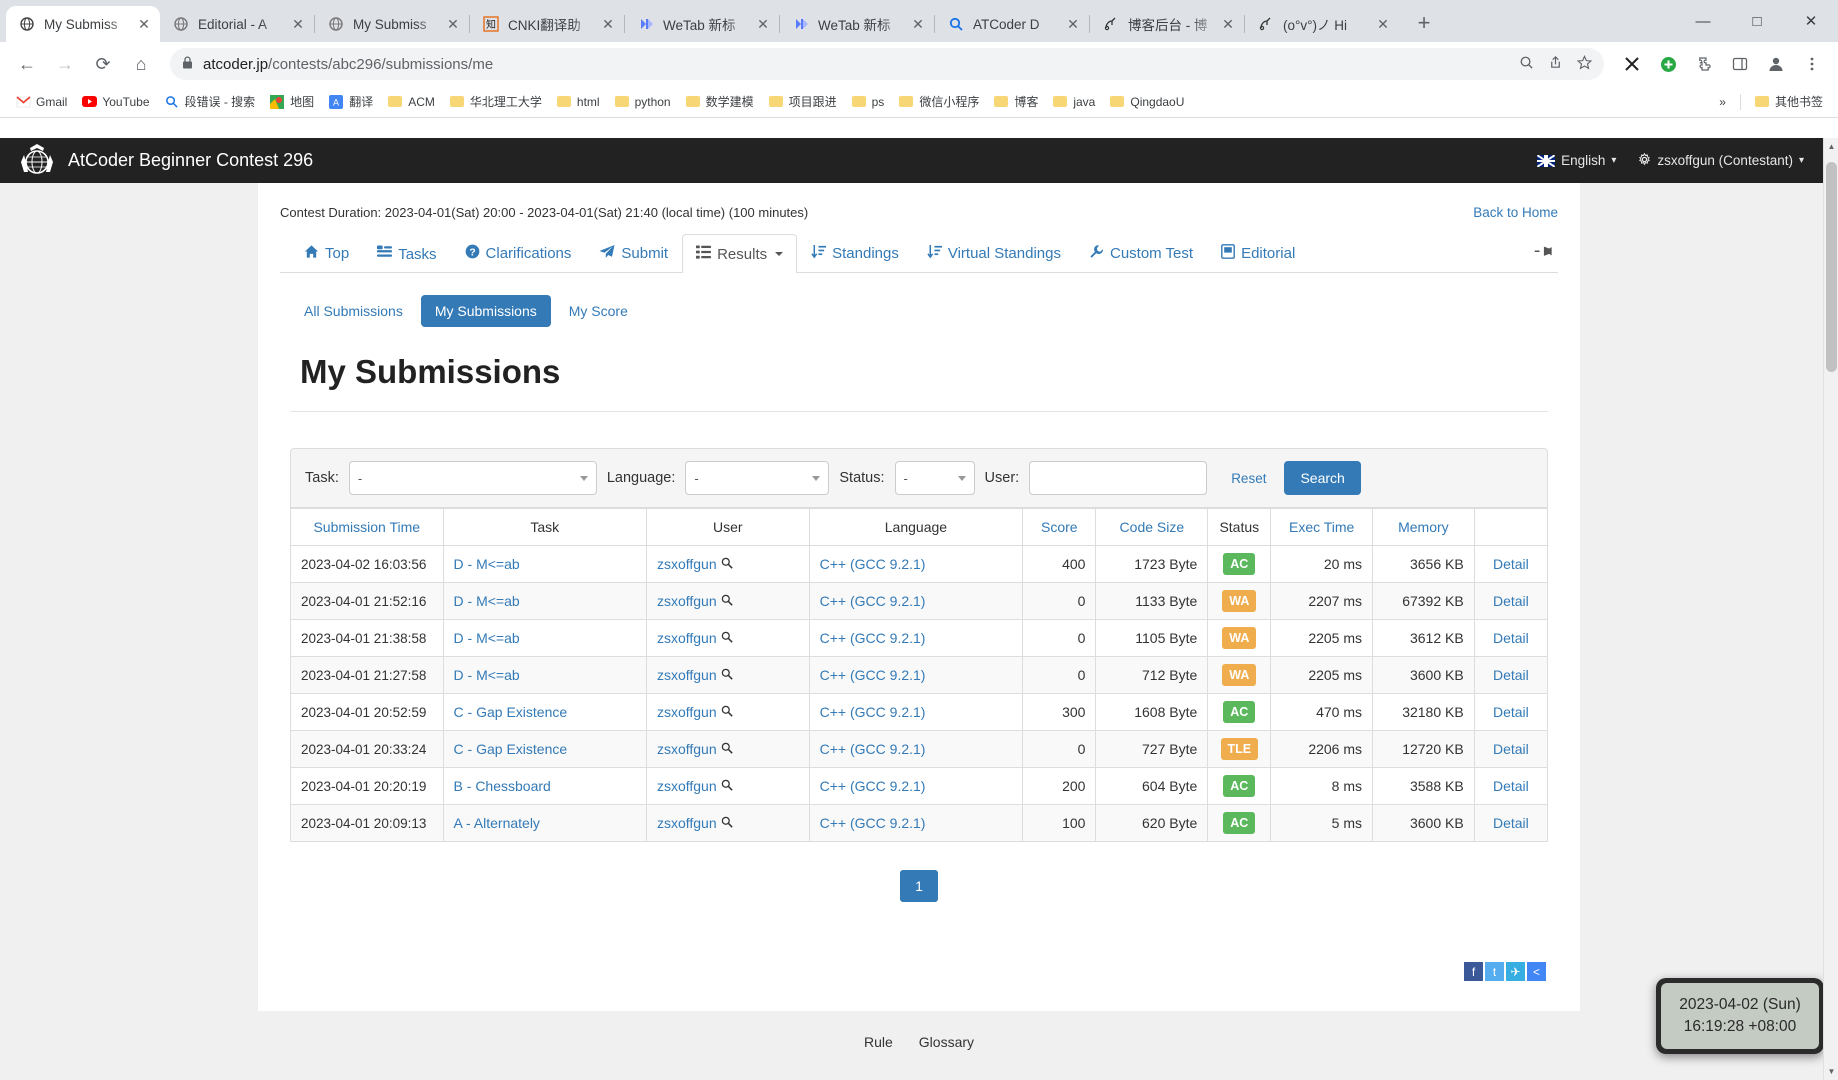  I want to click on col-code-size: Code Size, so click(1152, 527).